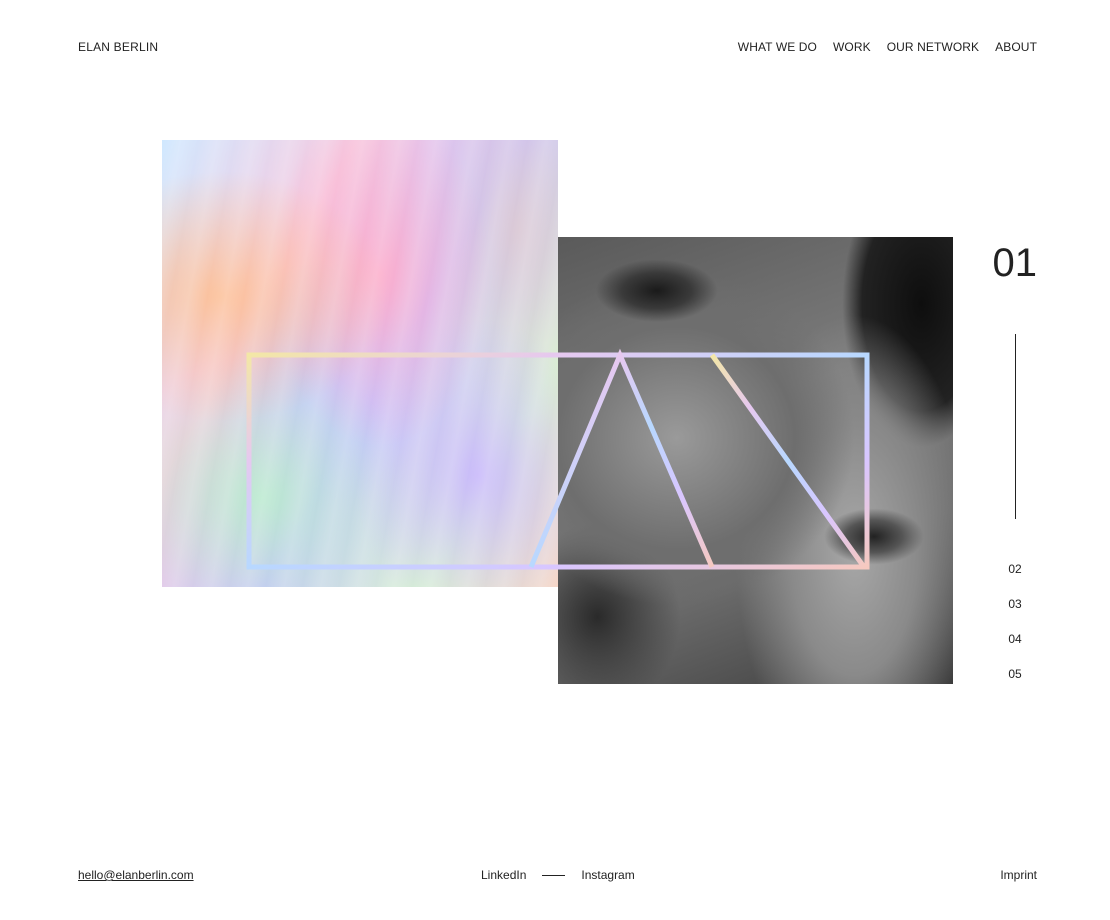 This screenshot has width=1110, height=920. I want to click on email-link: hello@elanberlin.com, so click(136, 875).